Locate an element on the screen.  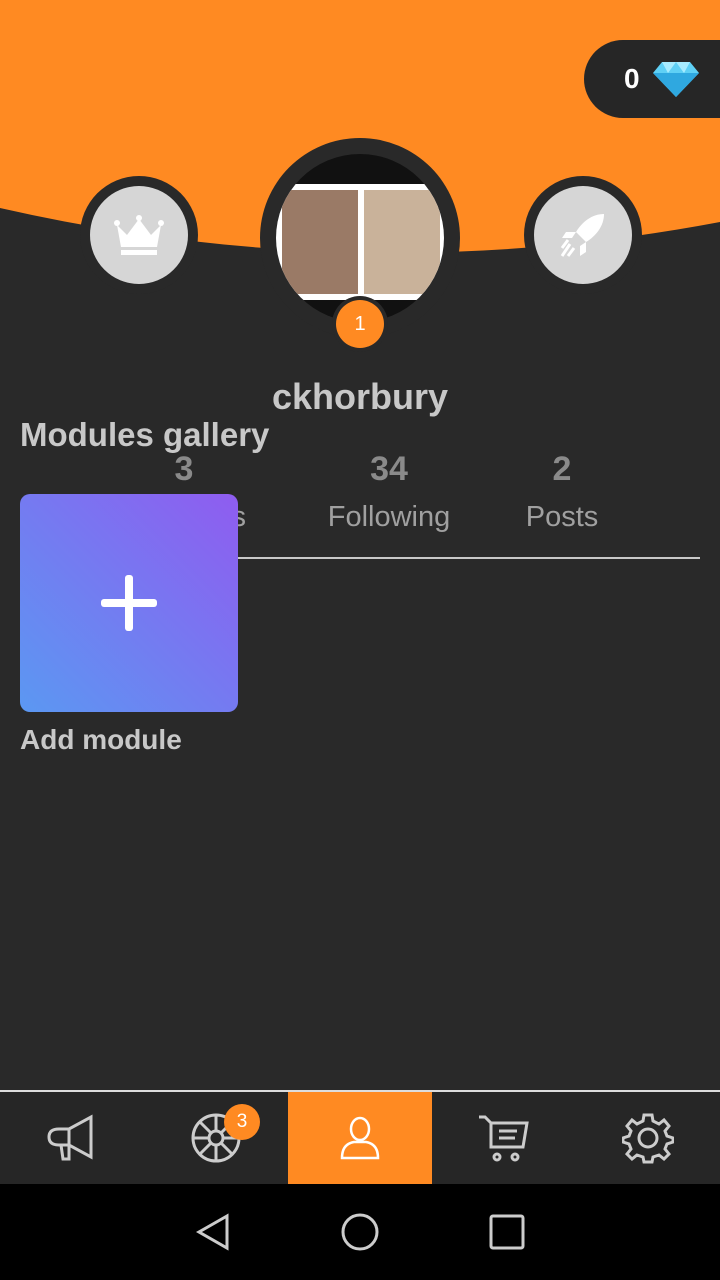
cart-icon is located at coordinates (504, 1138).